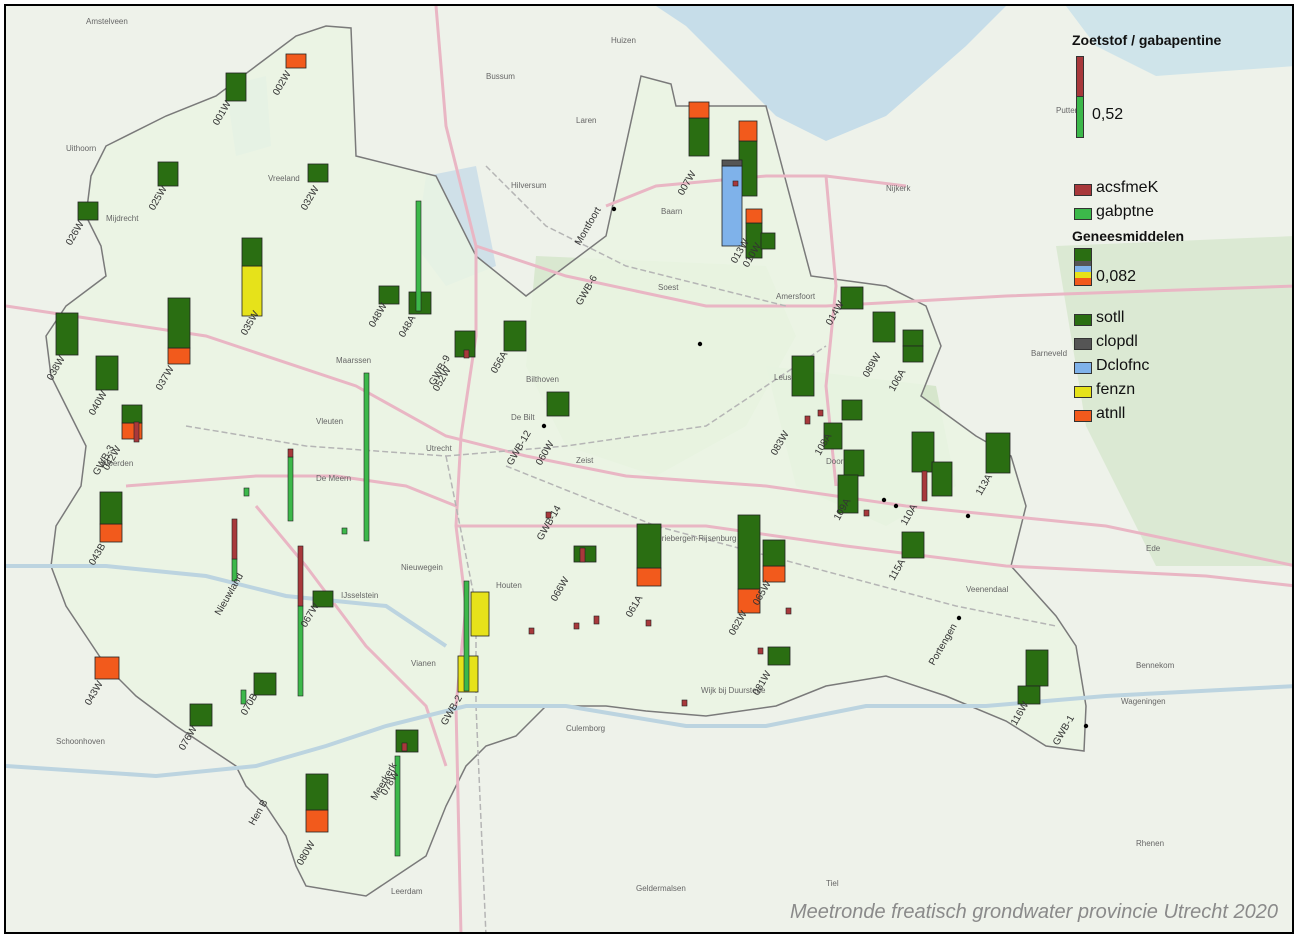 The width and height of the screenshot is (1300, 940). What do you see at coordinates (1083, 320) in the screenshot?
I see `swatch-sotll` at bounding box center [1083, 320].